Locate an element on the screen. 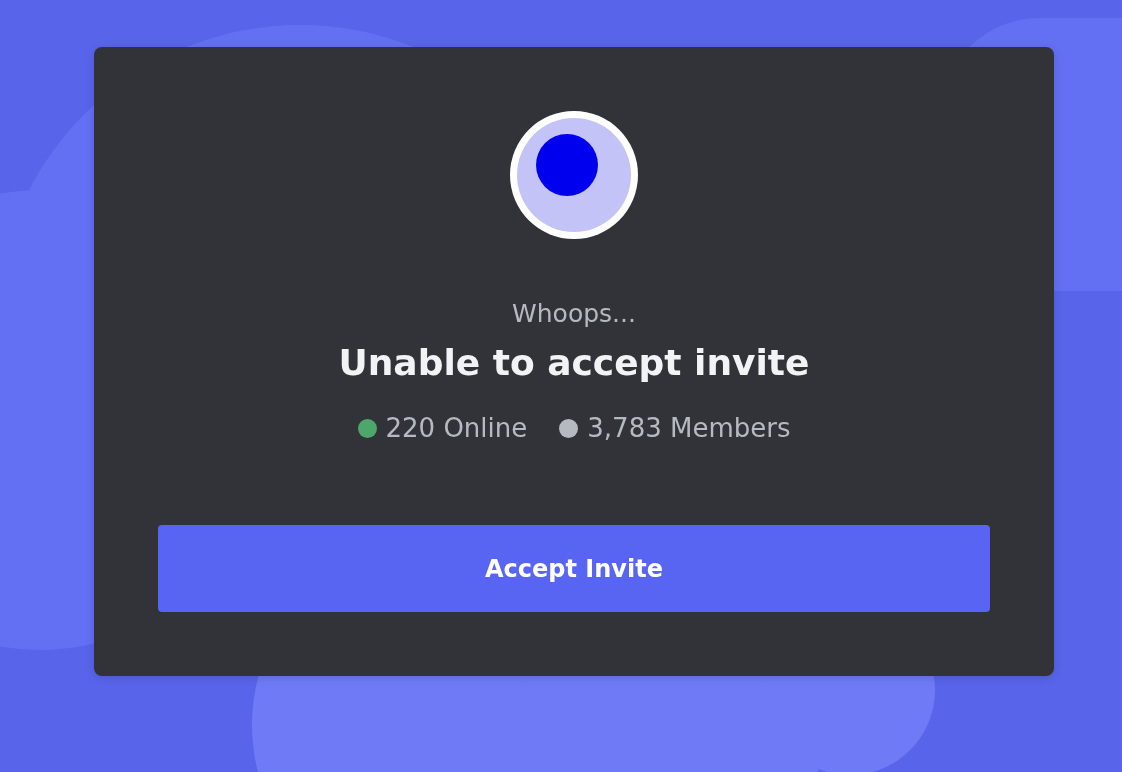 Image resolution: width=1122 pixels, height=772 pixels. member-count-text: 220 Online is located at coordinates (456, 428).